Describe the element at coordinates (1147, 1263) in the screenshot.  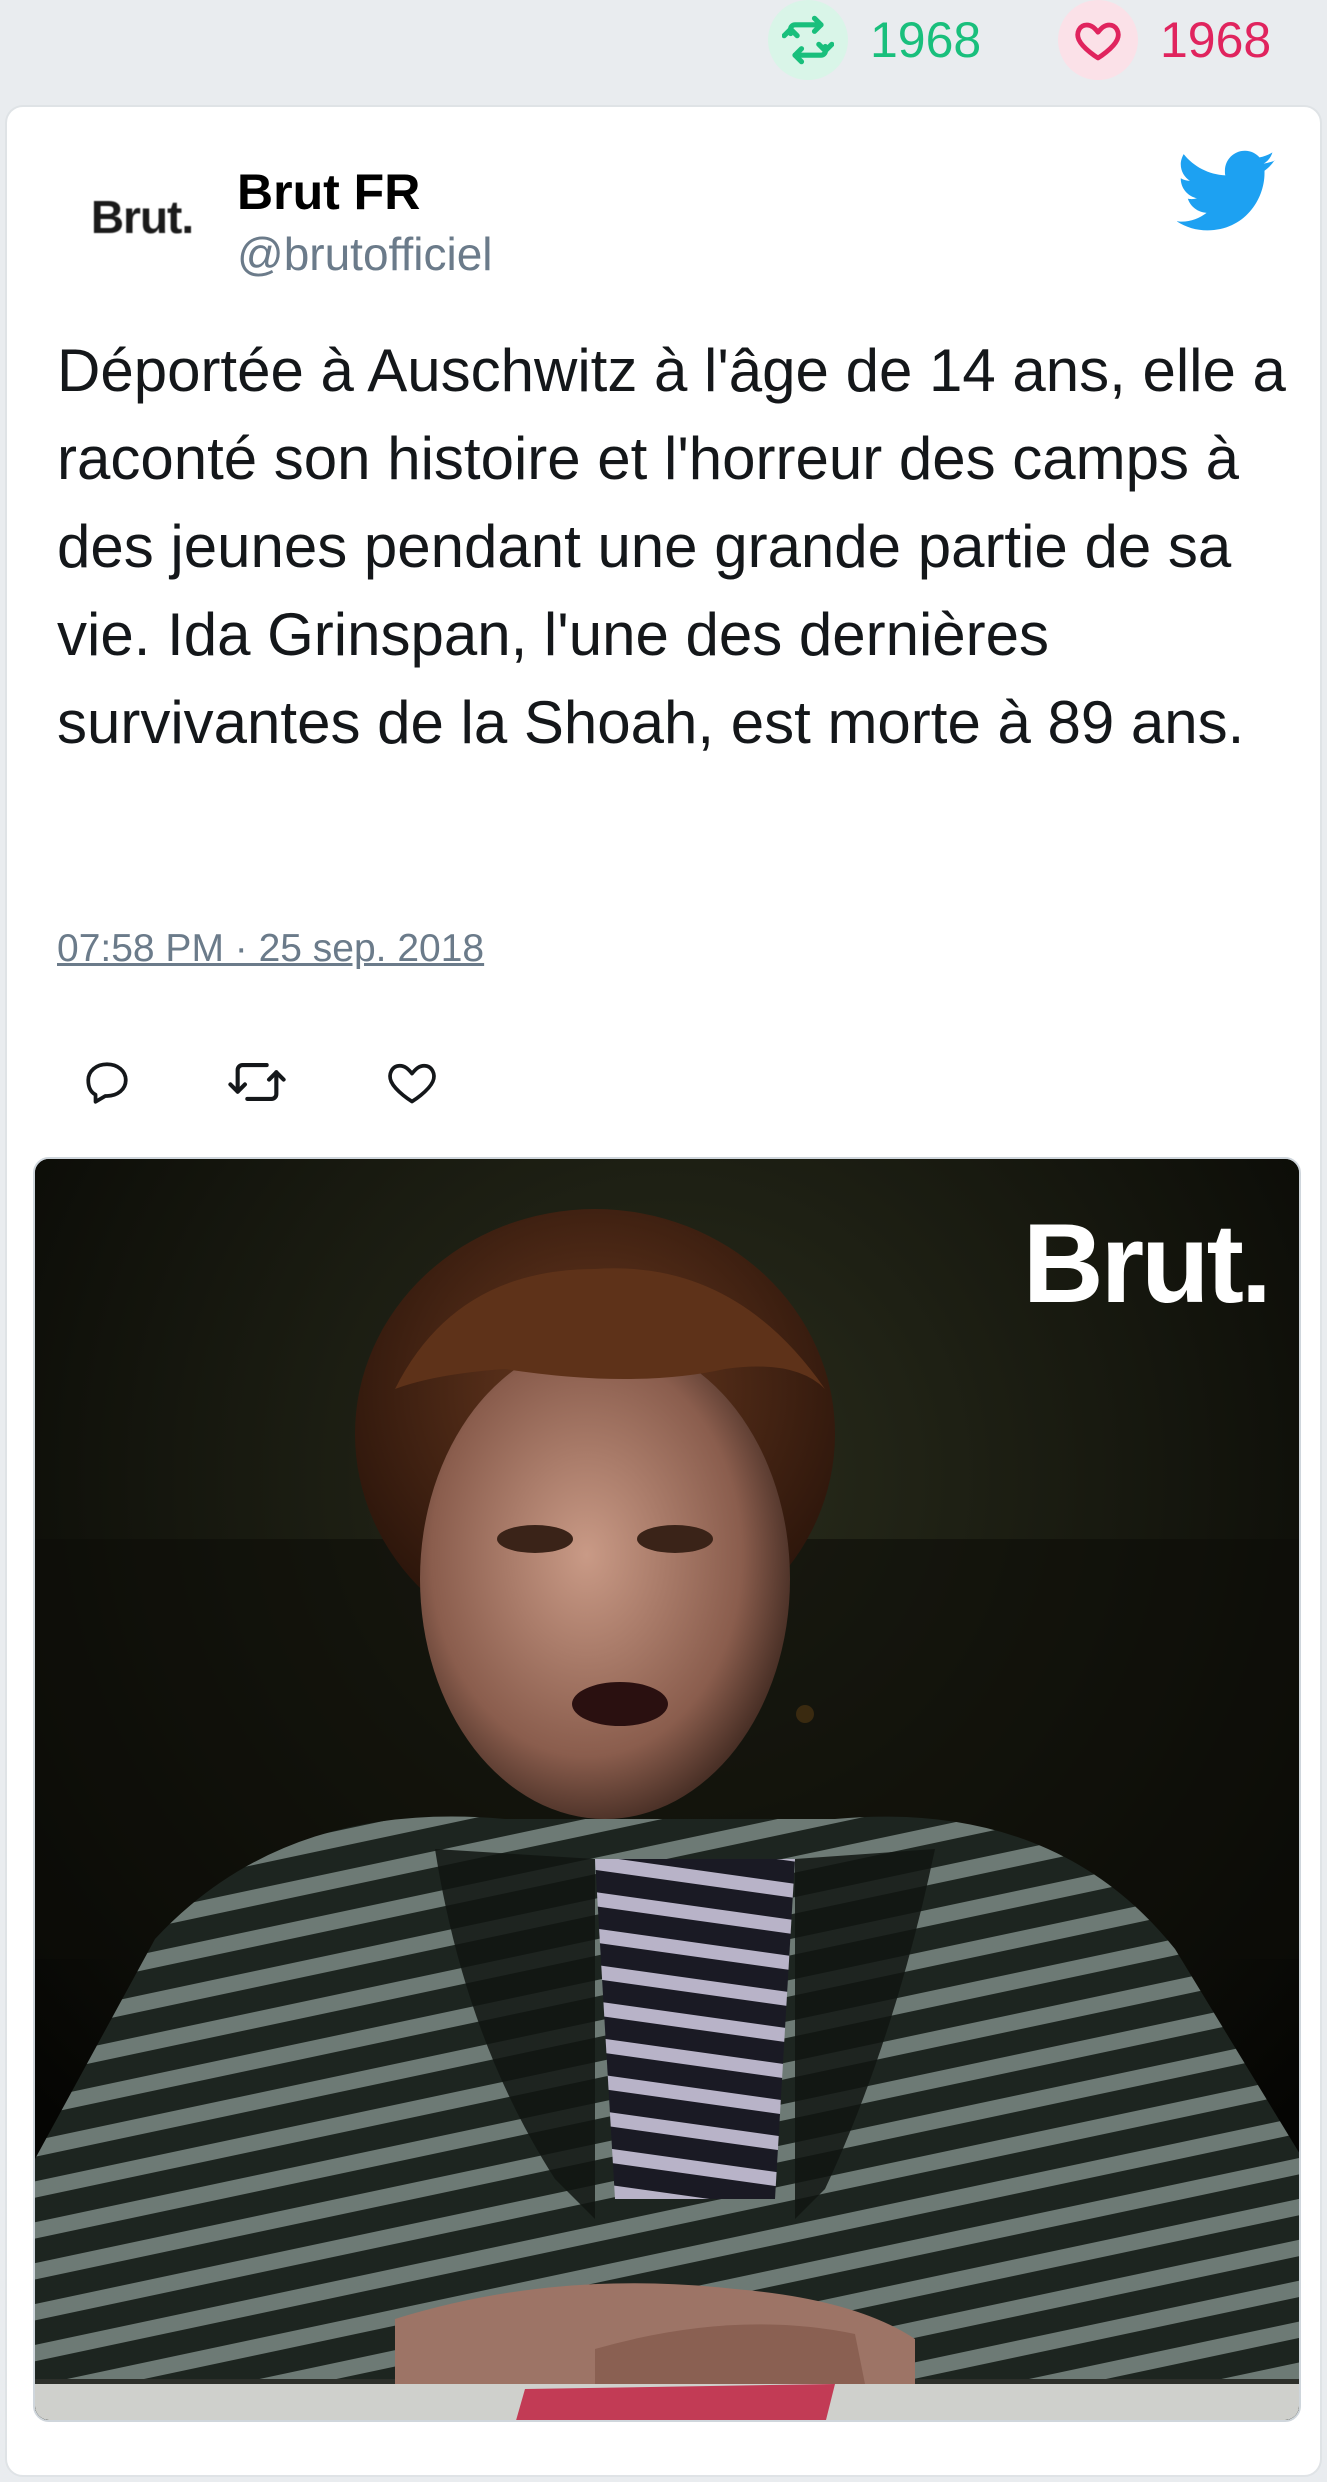
I see `video-watermark: Brut.` at that location.